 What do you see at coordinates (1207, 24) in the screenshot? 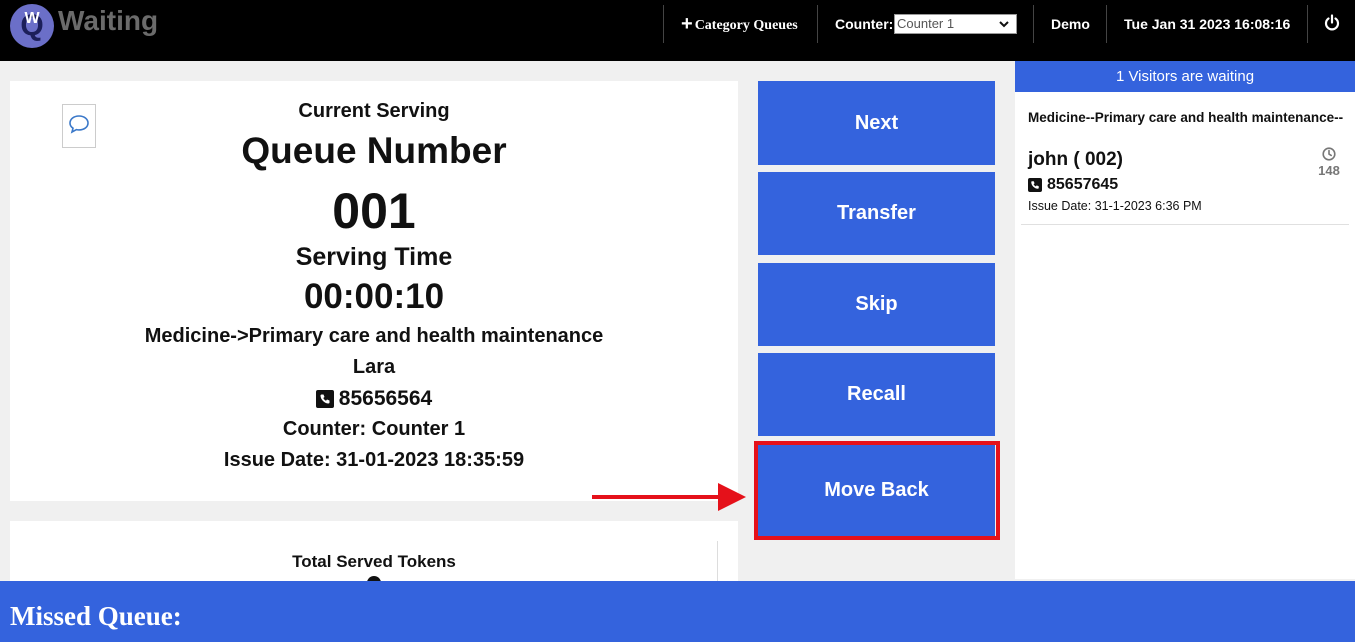
I see `current-datetime: Tue Jan 31 2023 16:08:16` at bounding box center [1207, 24].